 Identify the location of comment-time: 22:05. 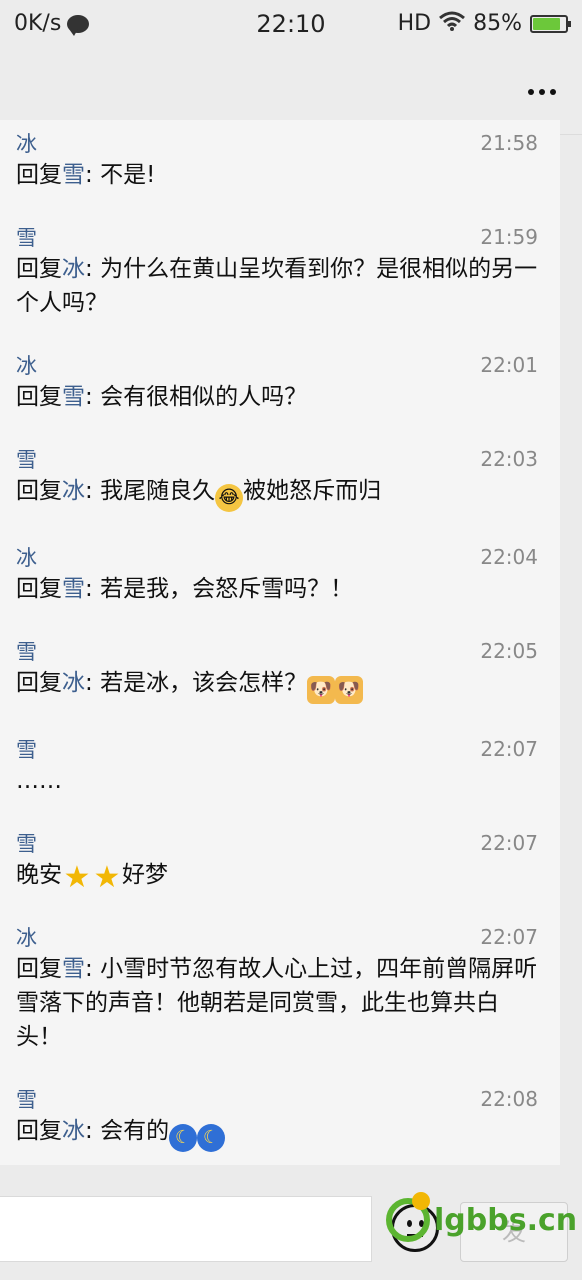
(509, 651).